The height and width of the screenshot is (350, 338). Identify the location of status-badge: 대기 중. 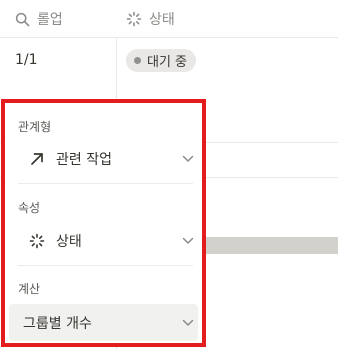
(161, 60).